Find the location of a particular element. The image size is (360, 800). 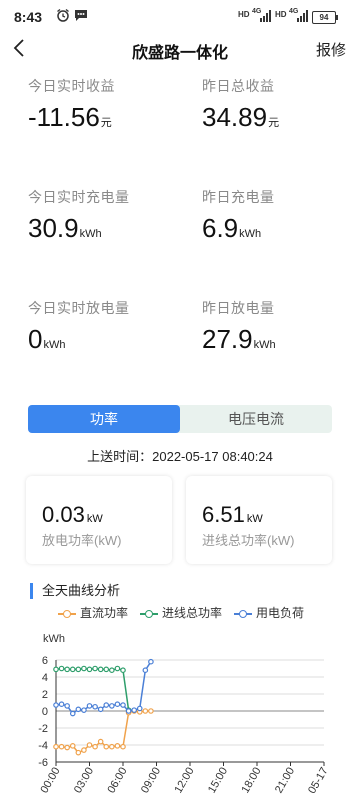

x-tick-label: 03:00 is located at coordinates (84, 781).